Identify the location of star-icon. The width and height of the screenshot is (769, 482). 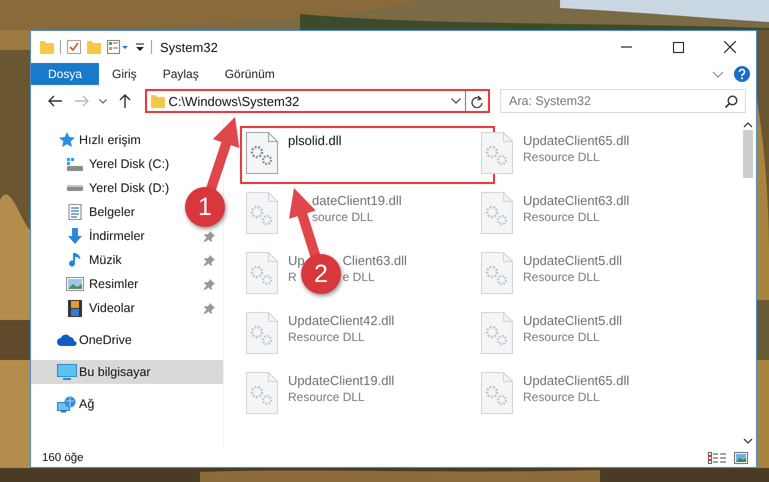
(67, 140).